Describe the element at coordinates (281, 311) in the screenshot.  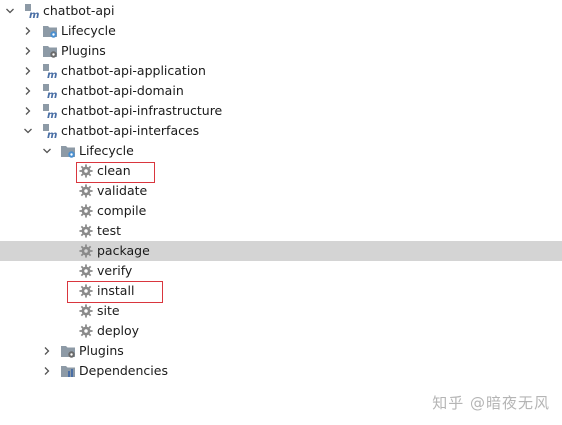
I see `tree-row-goal-site: site` at that location.